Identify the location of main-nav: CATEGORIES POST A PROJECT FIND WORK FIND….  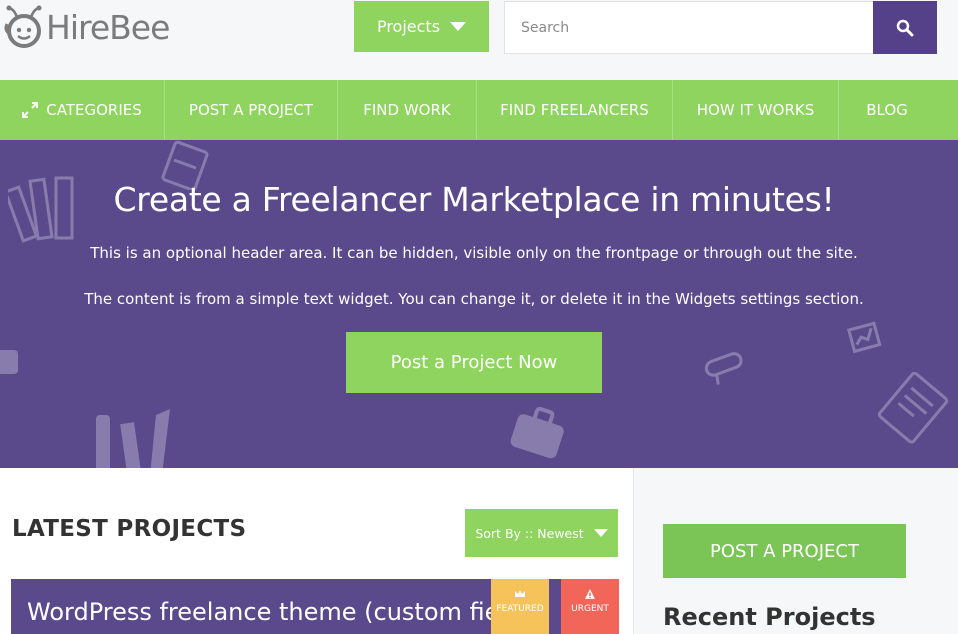
(479, 110).